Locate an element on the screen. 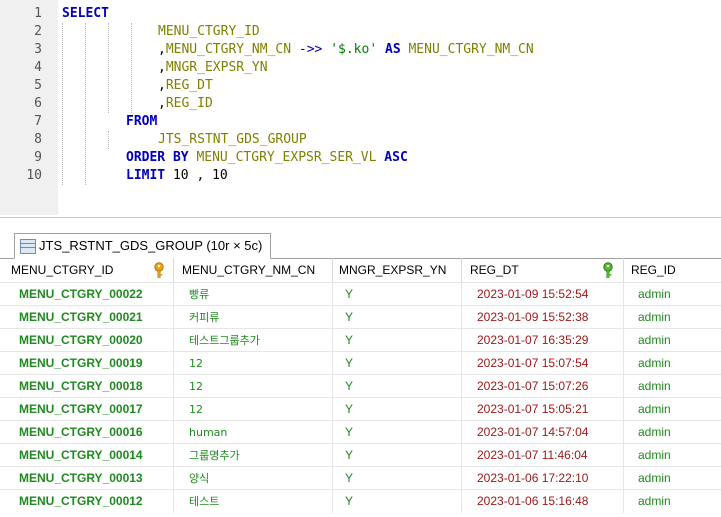 Image resolution: width=721 pixels, height=517 pixels. column-header-menu-ctgry-nm-cn: MENU_CTGRY_NM_CN is located at coordinates (253, 270).